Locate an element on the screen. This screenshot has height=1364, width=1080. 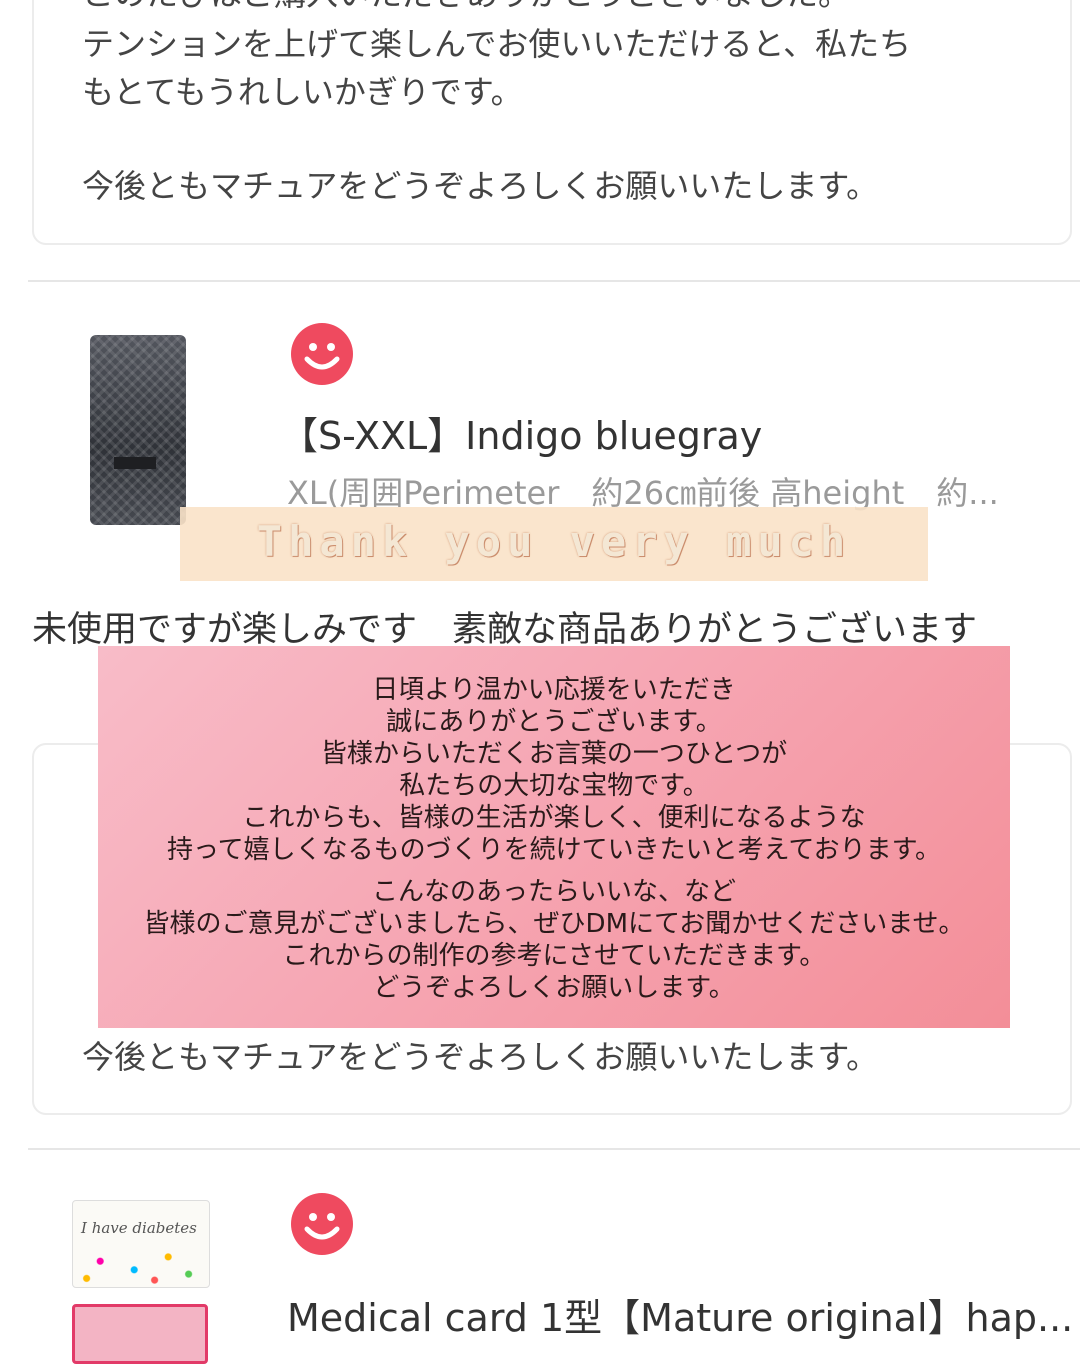
overlay-line: 皆様からいただくお言葉の一つひとつが is located at coordinates (554, 754).